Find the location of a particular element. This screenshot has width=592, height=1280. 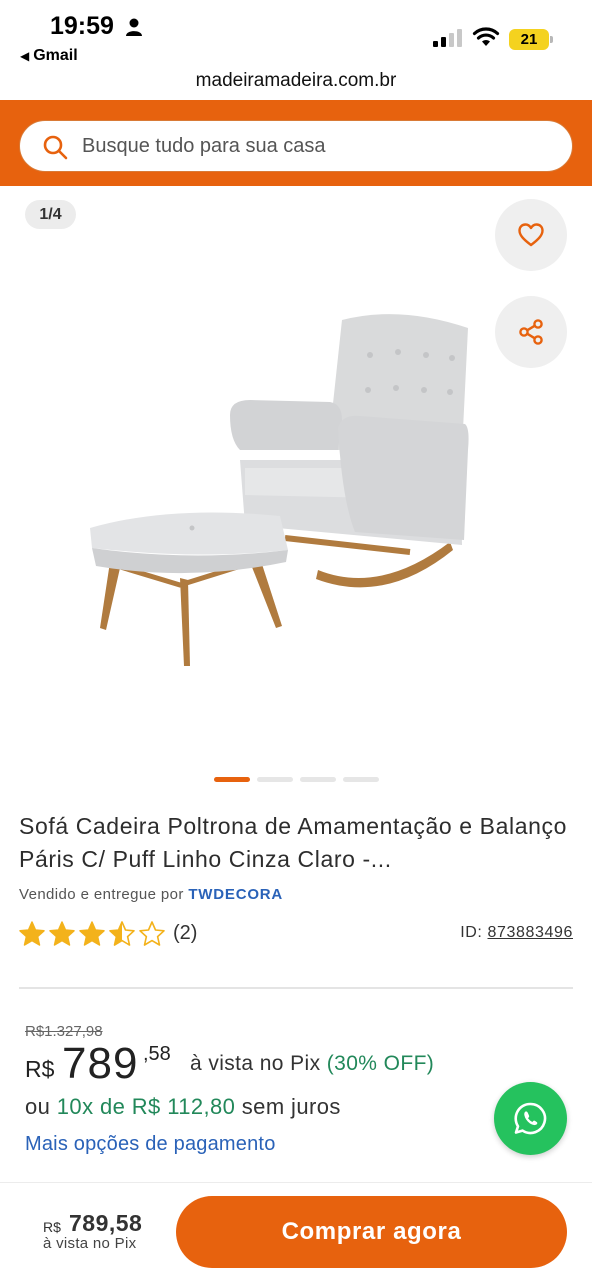

more-payment-options-link: Mais opções de pagamento is located at coordinates (150, 1144).